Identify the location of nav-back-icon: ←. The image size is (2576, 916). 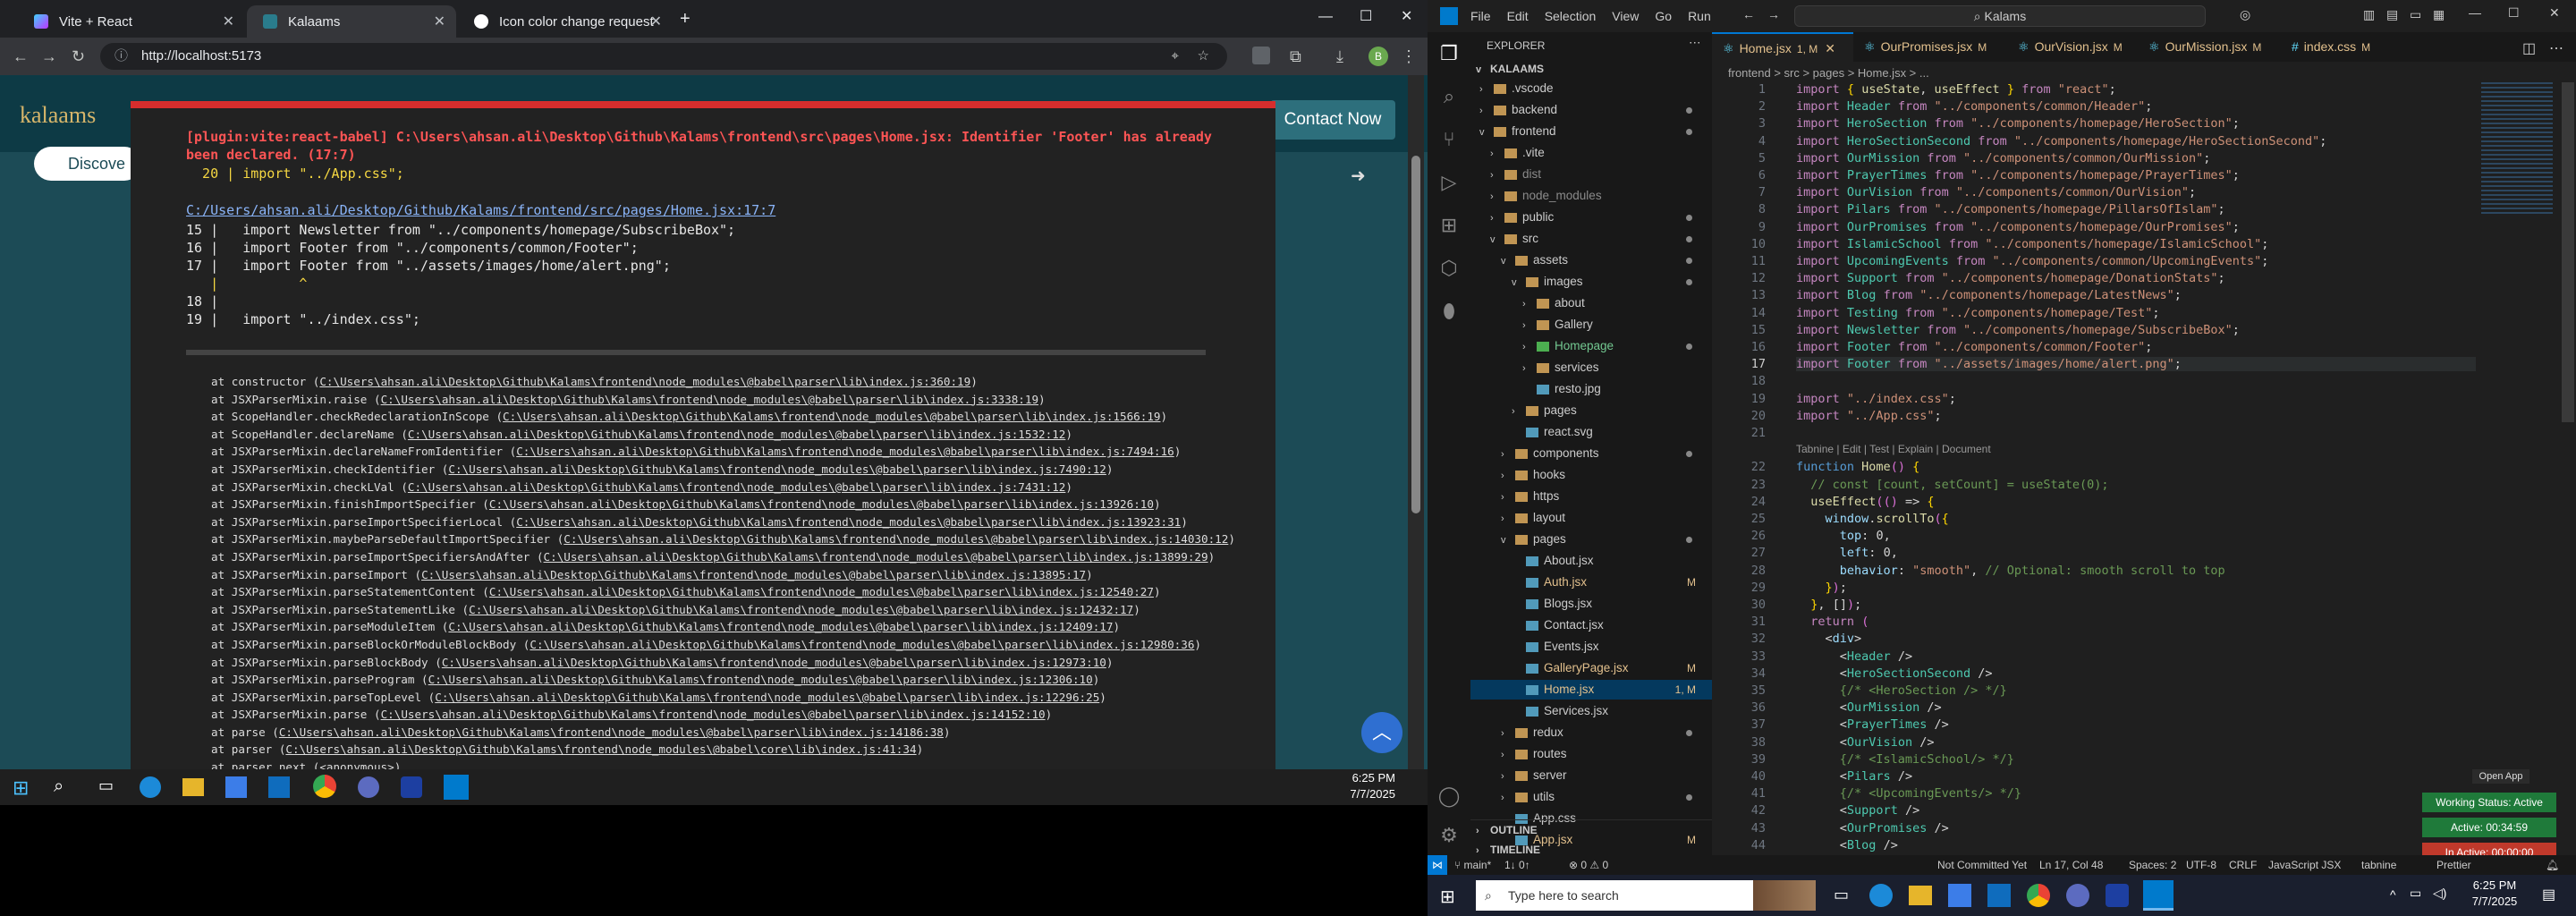
(1748, 14).